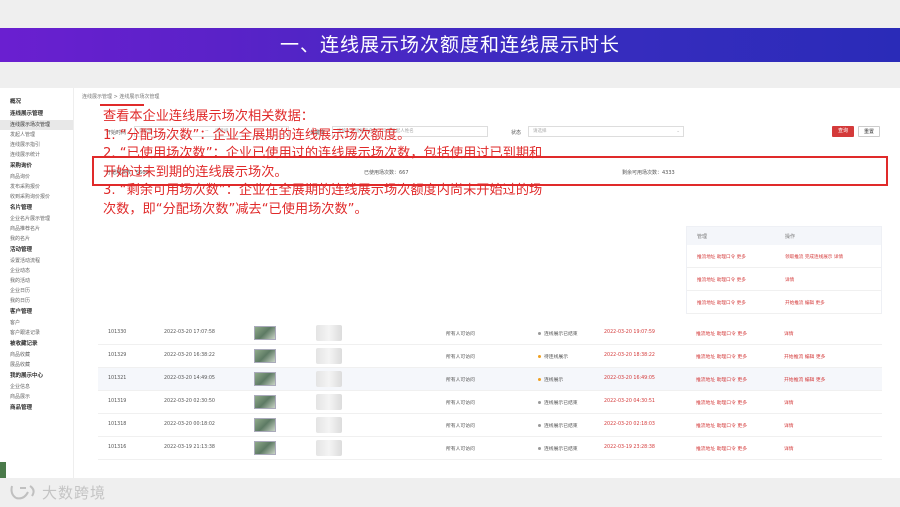 The width and height of the screenshot is (900, 507). Describe the element at coordinates (36, 166) in the screenshot. I see `sidebar-group-head: 采购询价` at that location.